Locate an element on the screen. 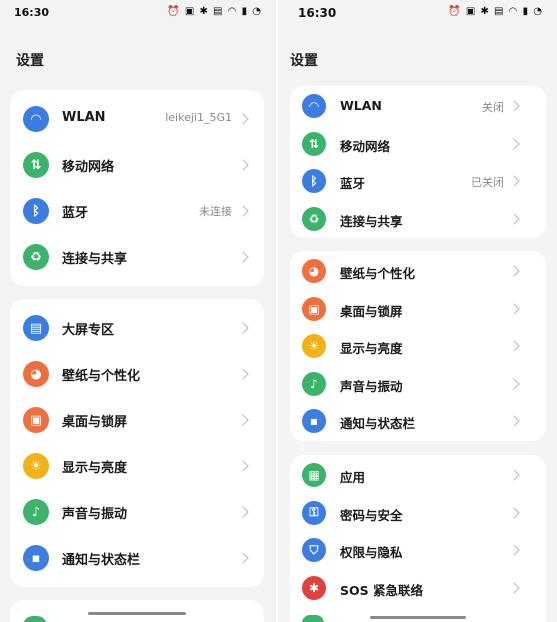  card-connectivity: ◠ WLAN 关闭 ⇅ 移动网络 ᛒ 蓝牙 已关闭 ♻ 连接与共享 is located at coordinates (418, 162).